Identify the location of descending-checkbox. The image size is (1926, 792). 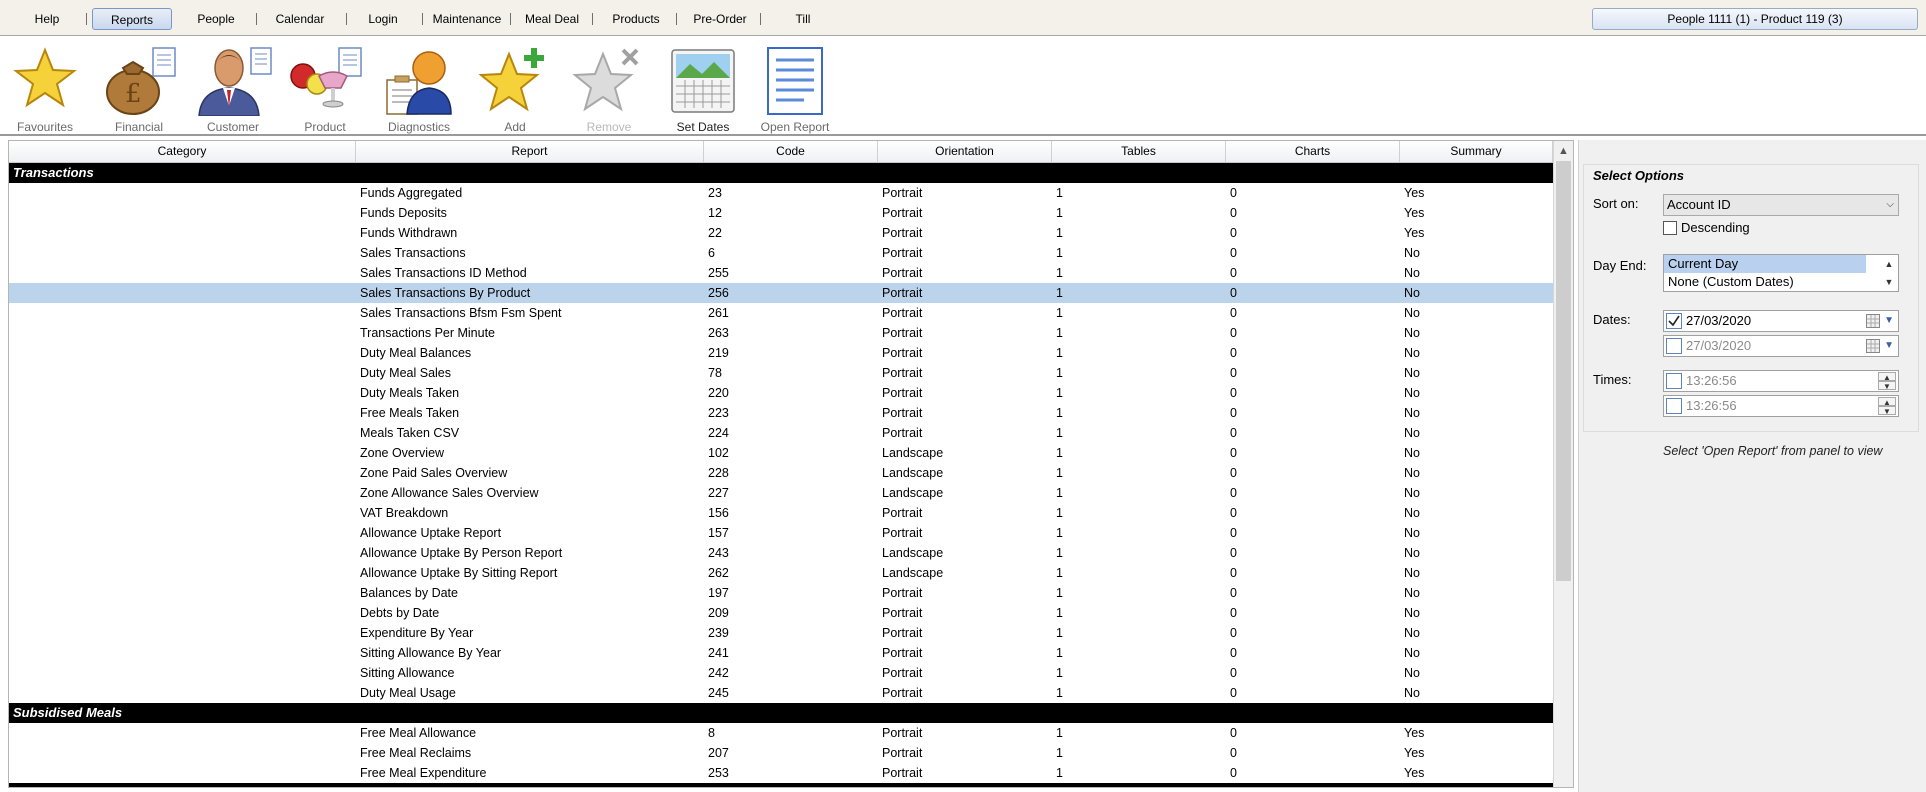
(1670, 228).